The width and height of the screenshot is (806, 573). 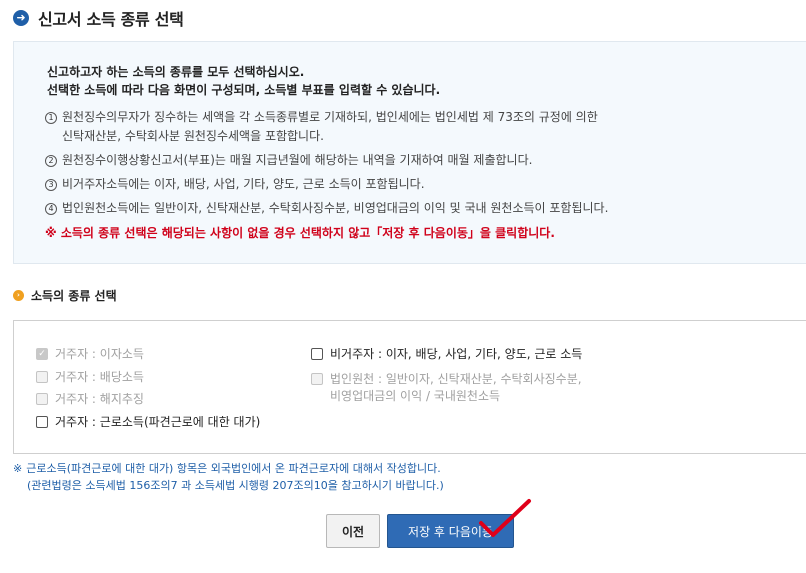 What do you see at coordinates (42, 399) in the screenshot?
I see `checkbox-resident-retirement` at bounding box center [42, 399].